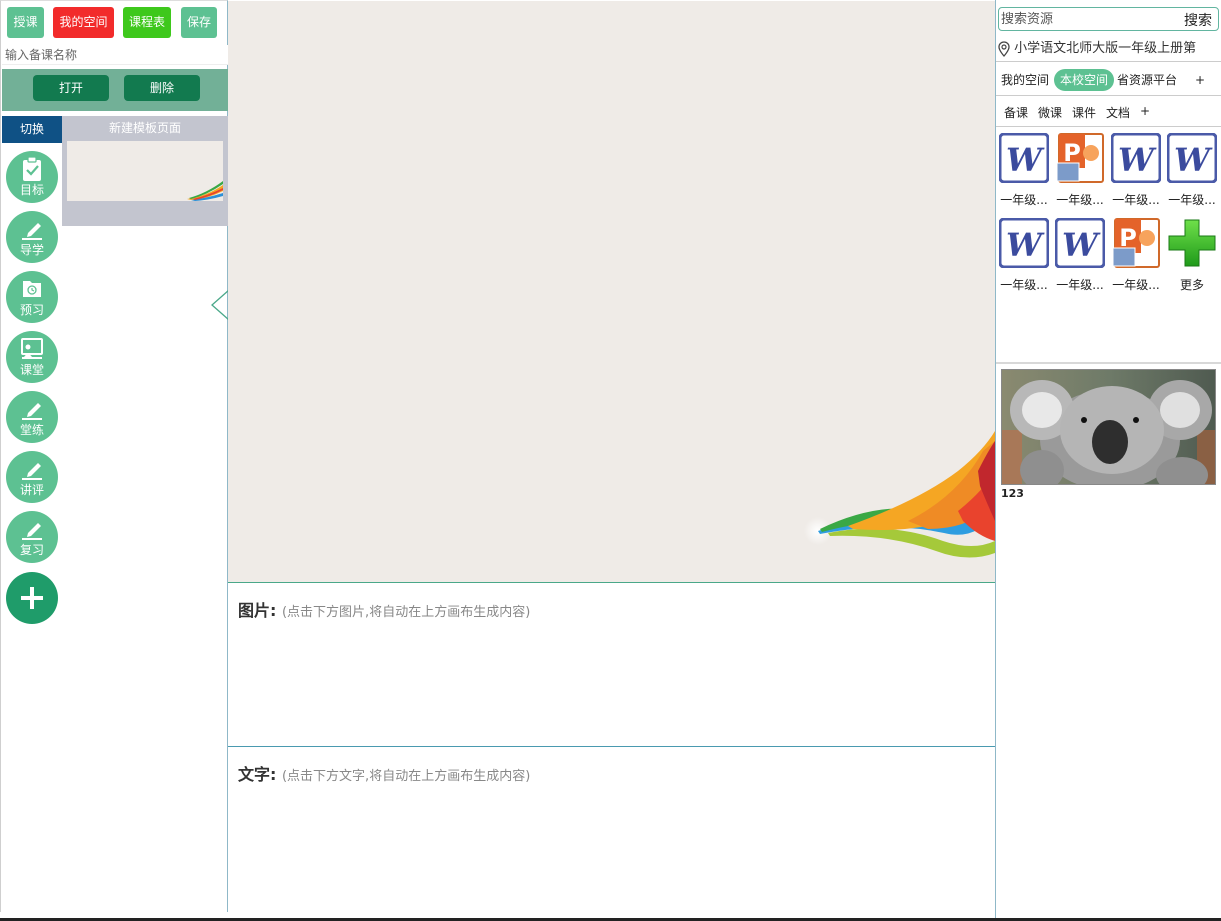  I want to click on image-caption: 123, so click(1012, 493).